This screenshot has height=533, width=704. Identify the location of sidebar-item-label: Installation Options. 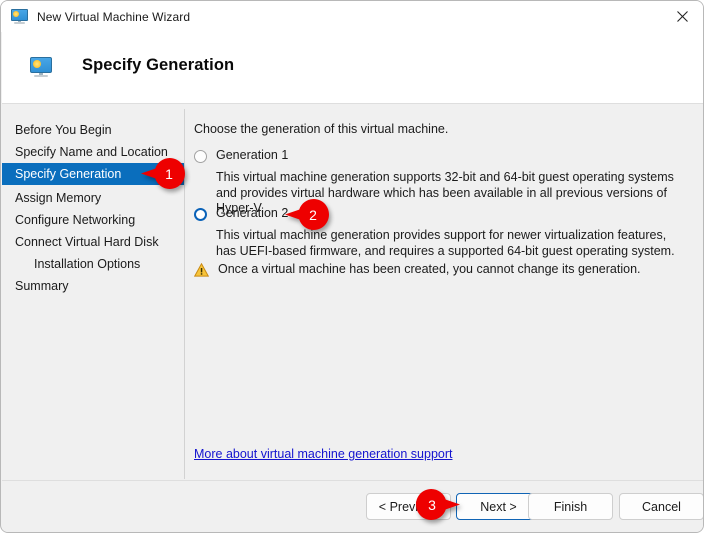
(87, 264).